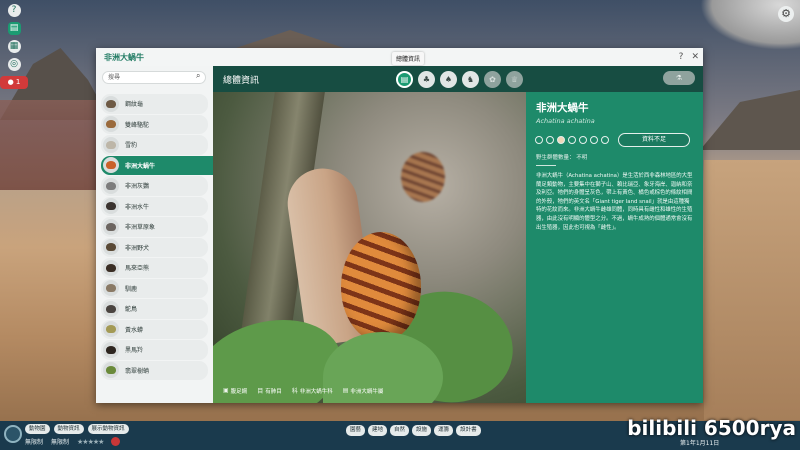 The height and width of the screenshot is (450, 800). What do you see at coordinates (116, 441) in the screenshot?
I see `alert-icon` at bounding box center [116, 441].